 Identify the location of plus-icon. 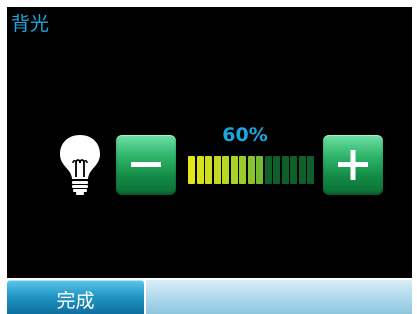
(353, 165).